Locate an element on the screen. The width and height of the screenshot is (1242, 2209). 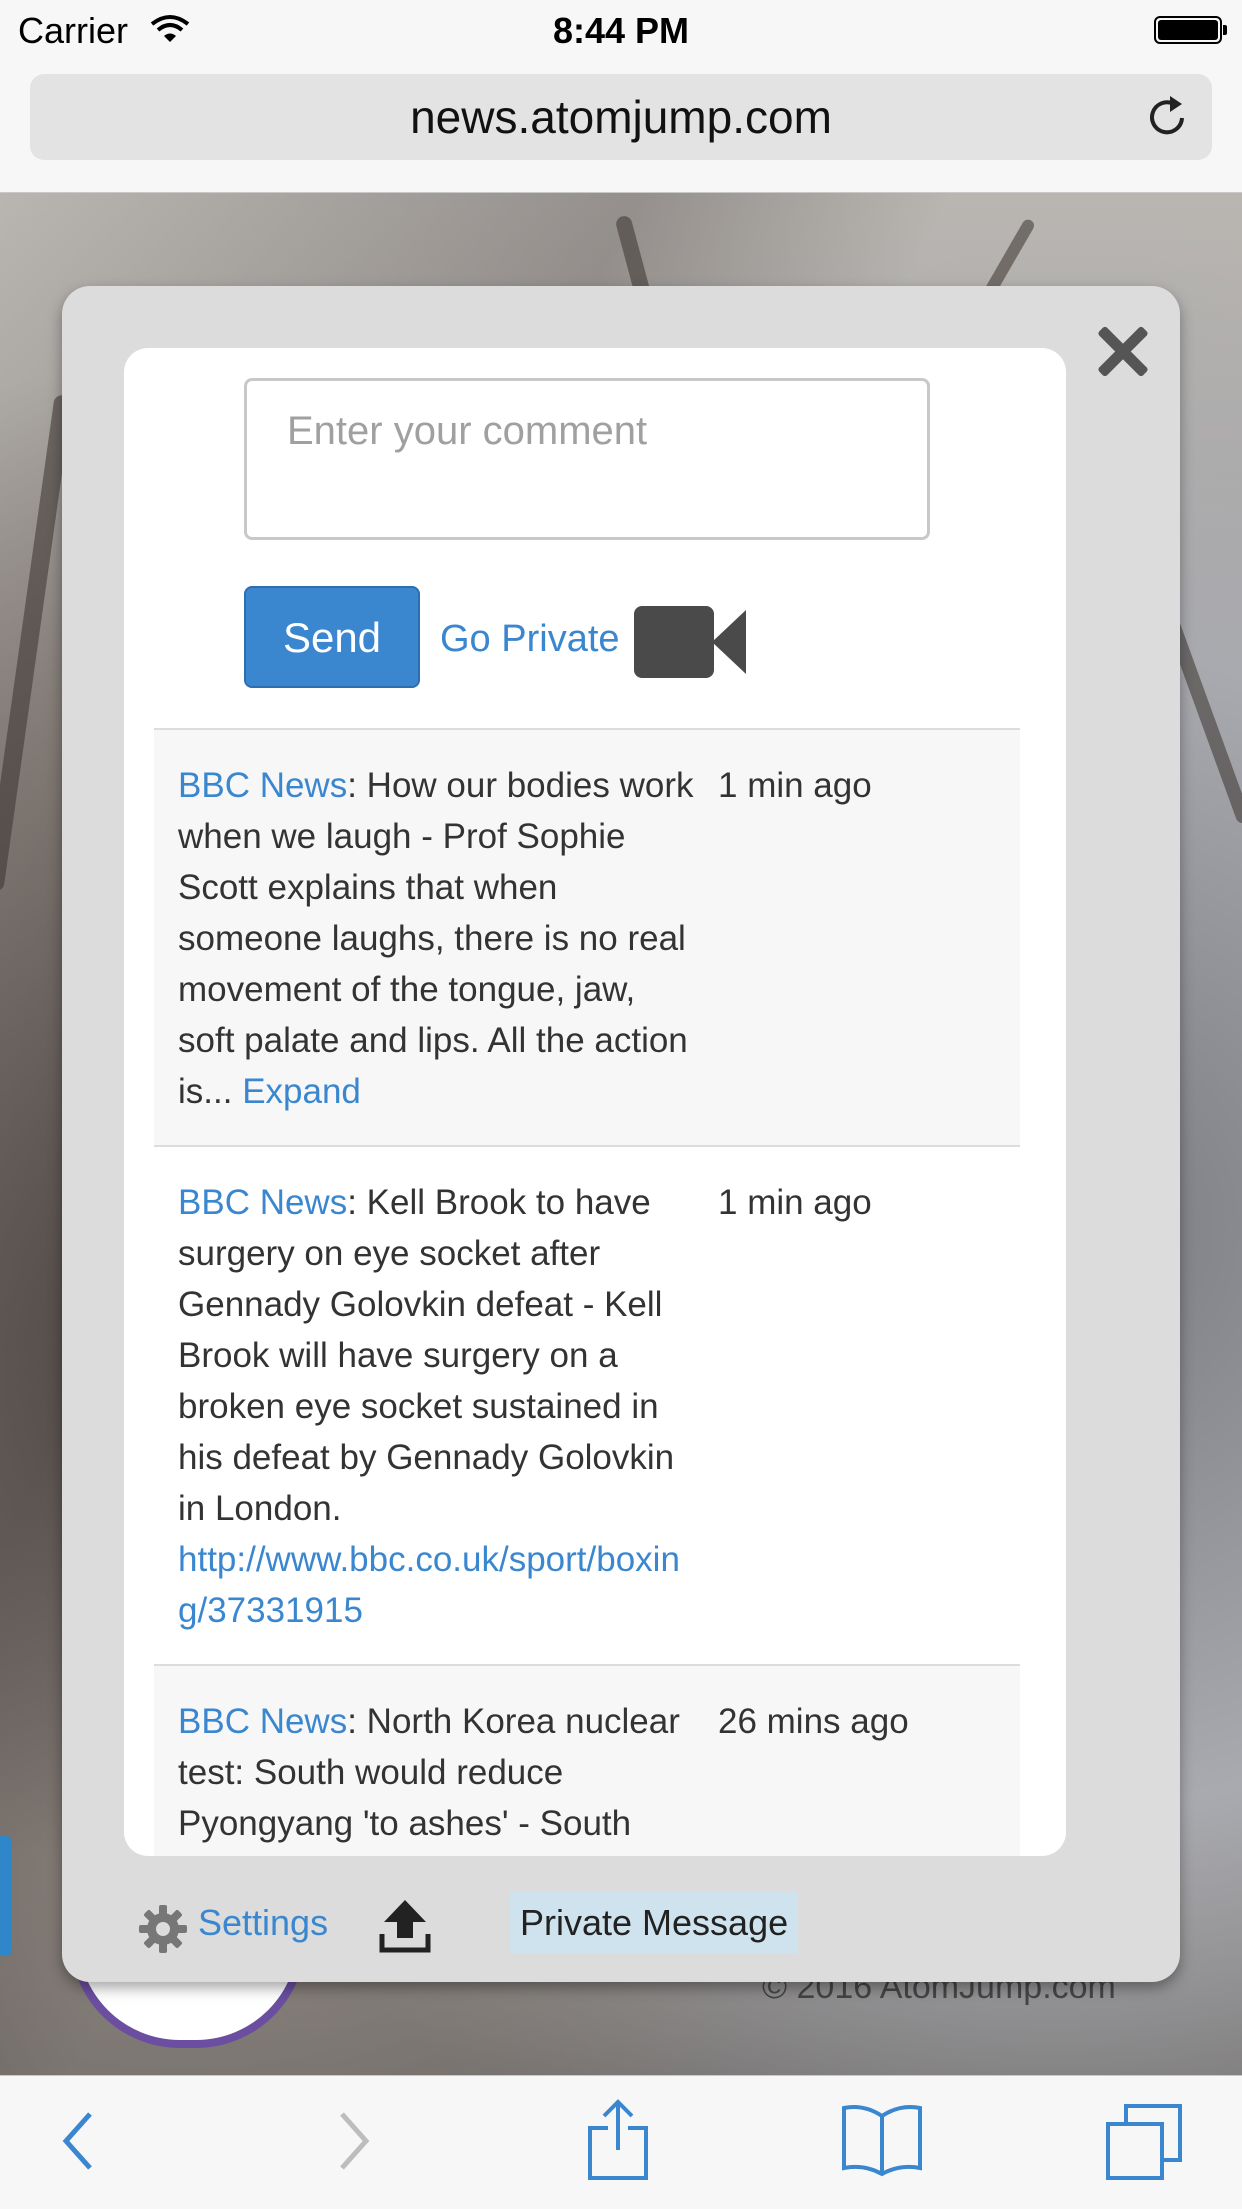
tabs-icon is located at coordinates (1144, 2142).